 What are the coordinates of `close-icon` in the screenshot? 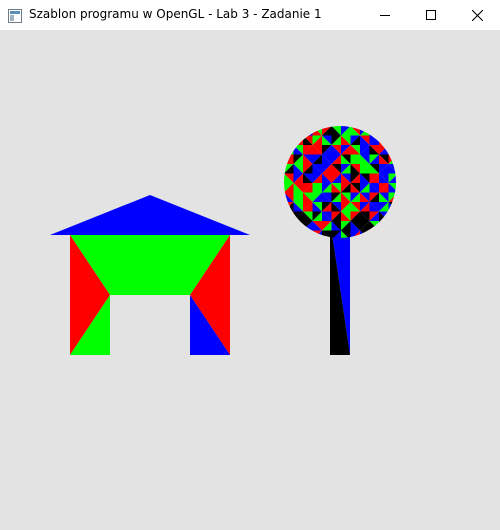 It's located at (477, 15).